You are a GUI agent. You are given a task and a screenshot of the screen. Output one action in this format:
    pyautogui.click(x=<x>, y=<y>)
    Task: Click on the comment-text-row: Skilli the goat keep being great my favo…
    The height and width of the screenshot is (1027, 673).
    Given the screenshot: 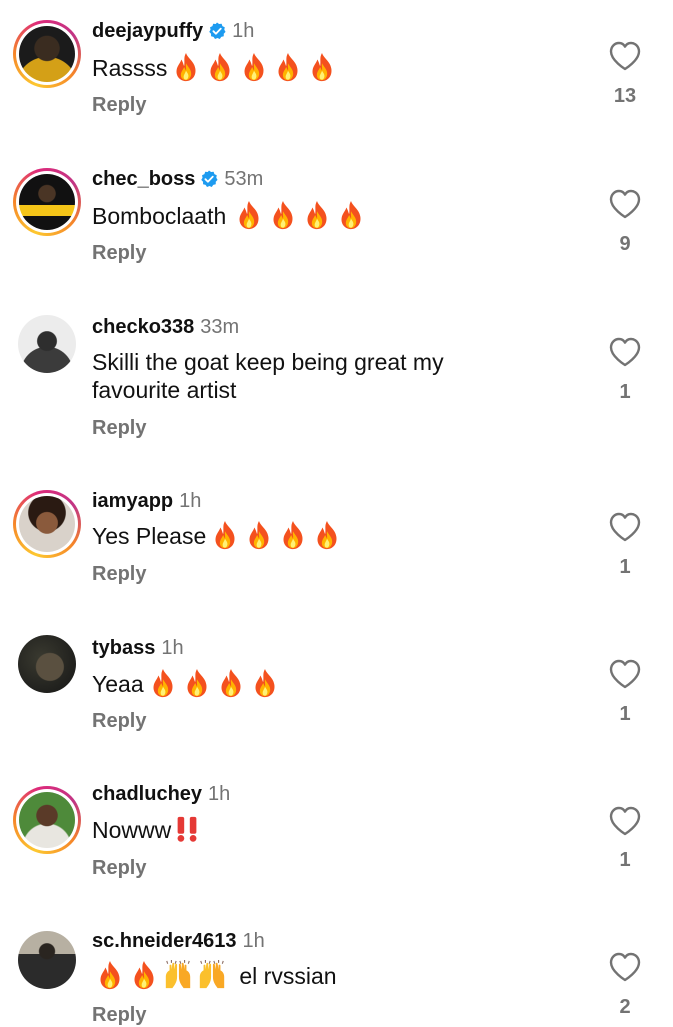 What is the action you would take?
    pyautogui.click(x=312, y=376)
    